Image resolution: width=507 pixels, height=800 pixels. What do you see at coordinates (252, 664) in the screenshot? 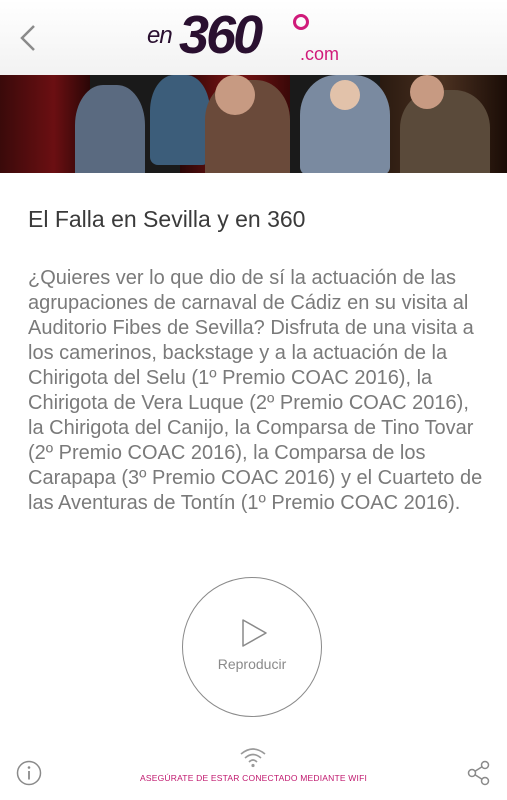
I see `play-button-label: Reproducir` at bounding box center [252, 664].